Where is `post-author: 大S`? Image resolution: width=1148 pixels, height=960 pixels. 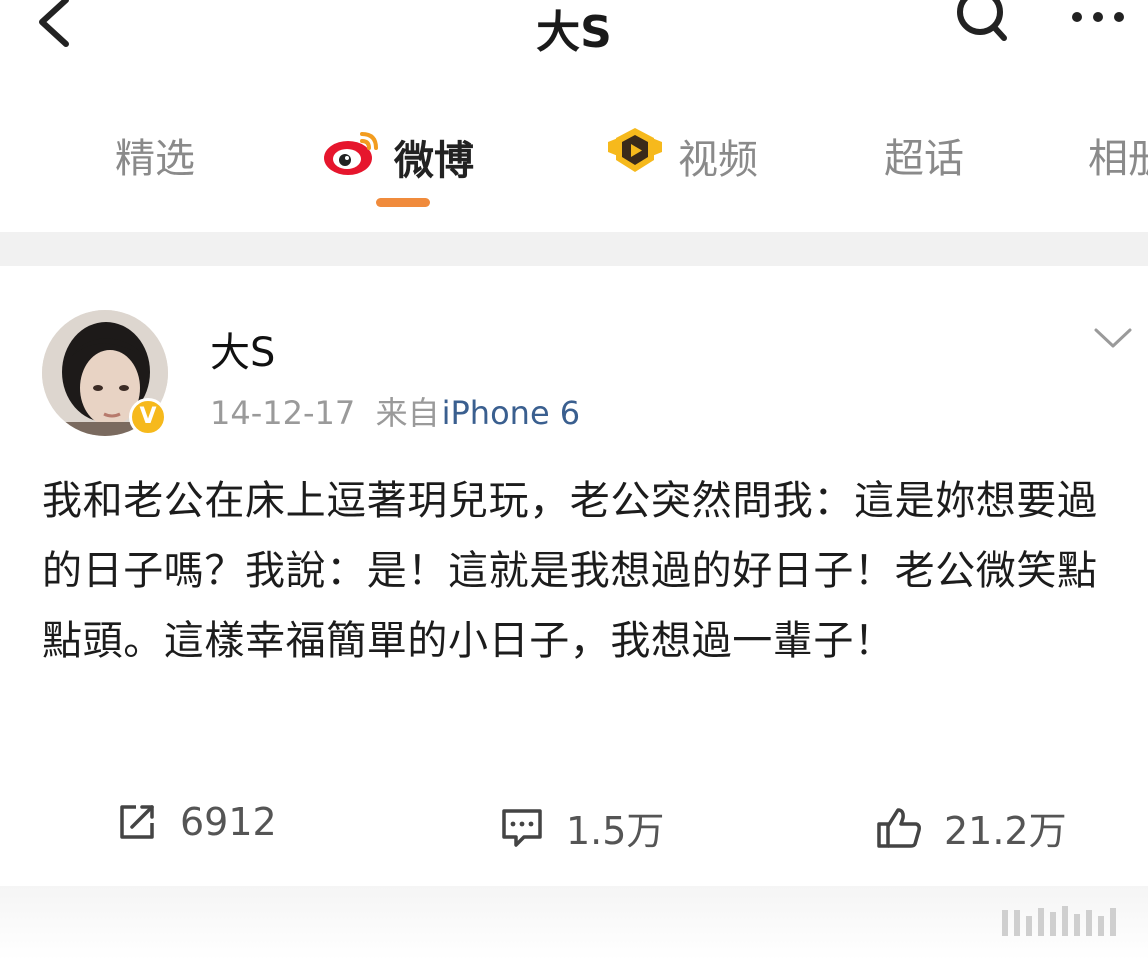
post-author: 大S is located at coordinates (242, 349).